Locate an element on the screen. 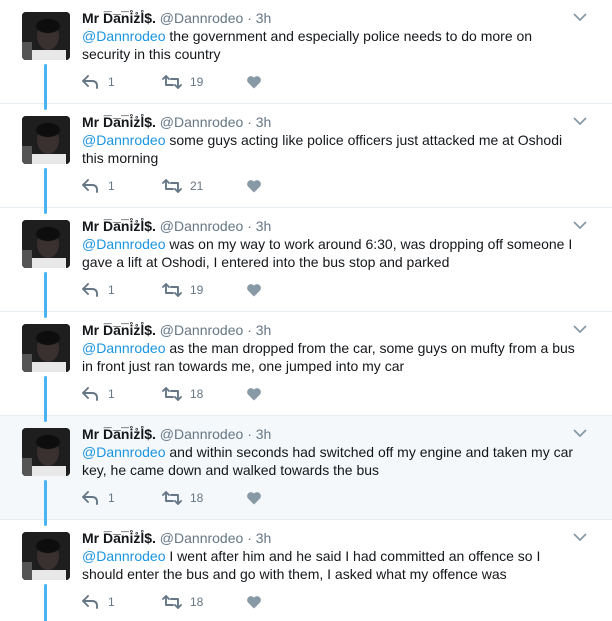 Image resolution: width=612 pixels, height=621 pixels. retweet-count: 21 is located at coordinates (197, 186).